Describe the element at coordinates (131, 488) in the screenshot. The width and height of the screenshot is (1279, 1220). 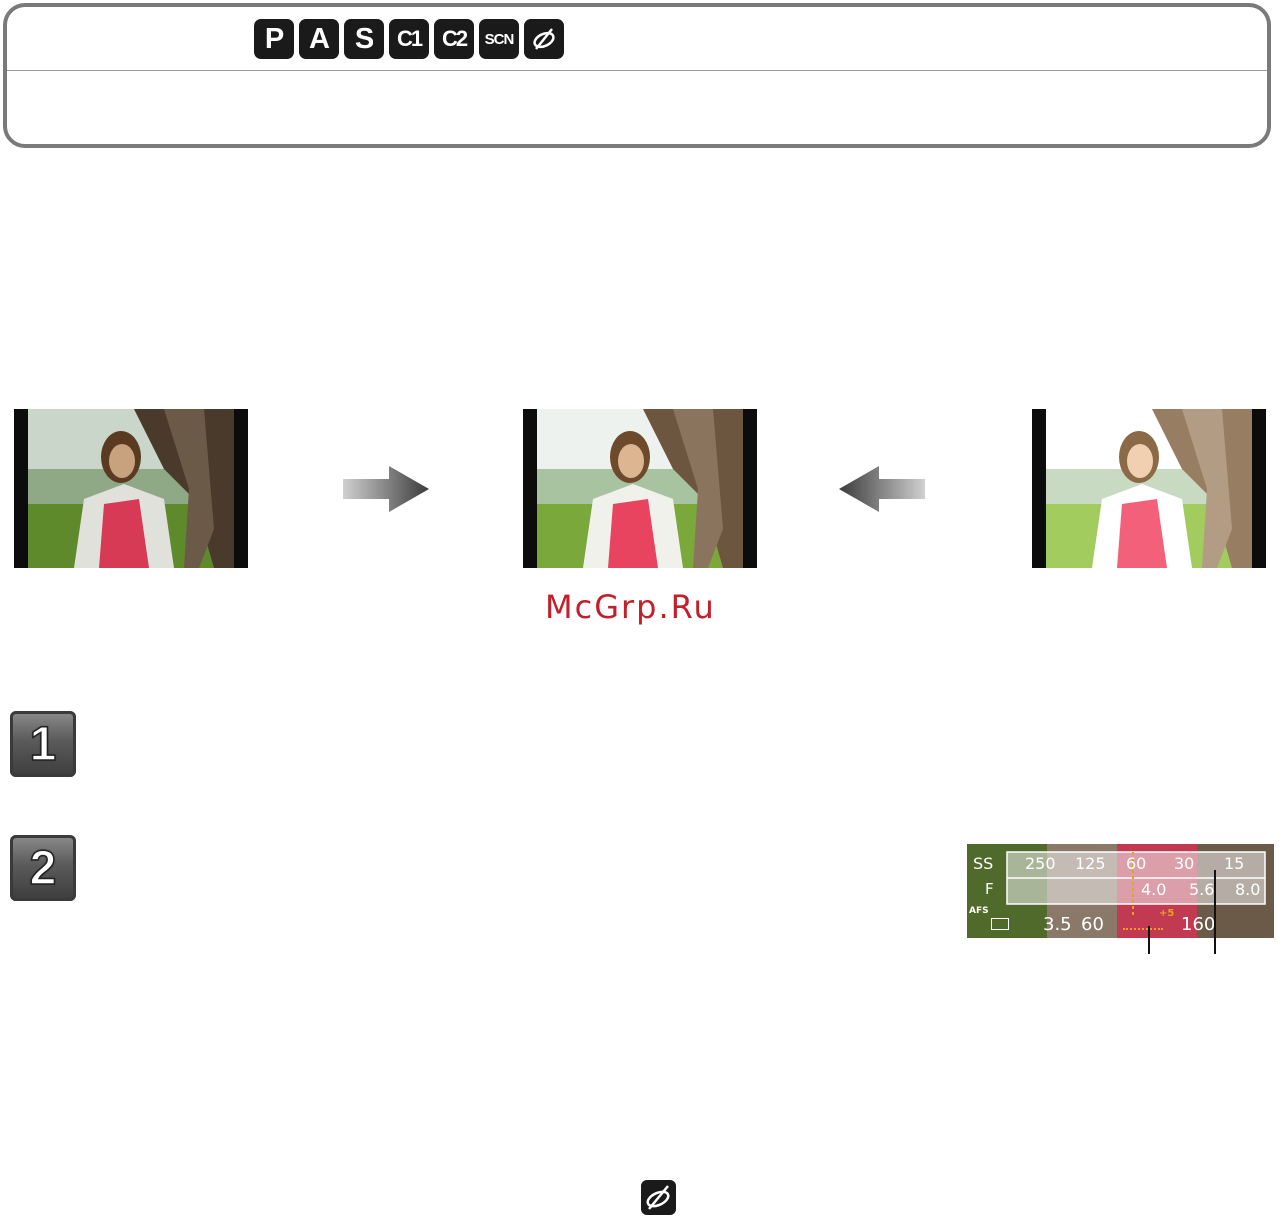
I see `photo-dark-example` at that location.